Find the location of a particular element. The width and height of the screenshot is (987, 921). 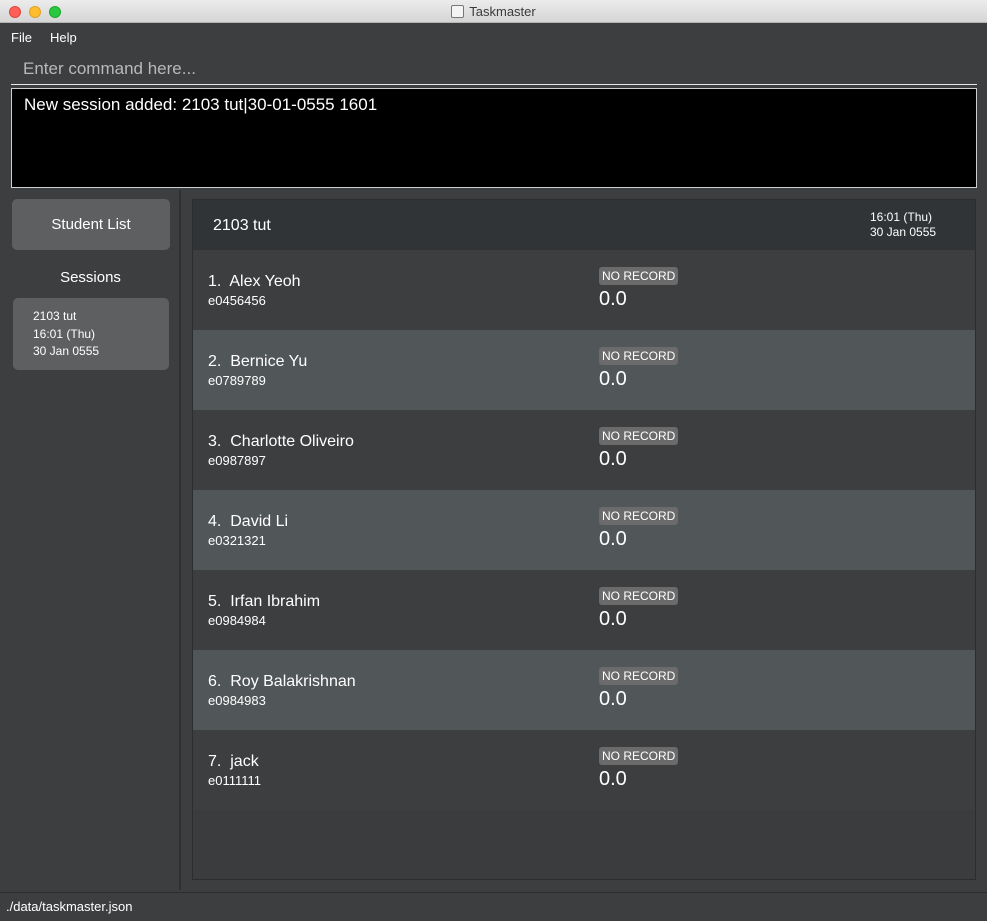

student-id: e0456456 is located at coordinates (237, 300).